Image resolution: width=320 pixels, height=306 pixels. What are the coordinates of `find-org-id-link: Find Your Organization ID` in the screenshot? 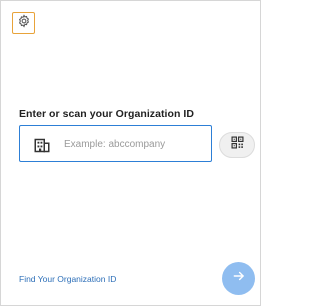 It's located at (67, 279).